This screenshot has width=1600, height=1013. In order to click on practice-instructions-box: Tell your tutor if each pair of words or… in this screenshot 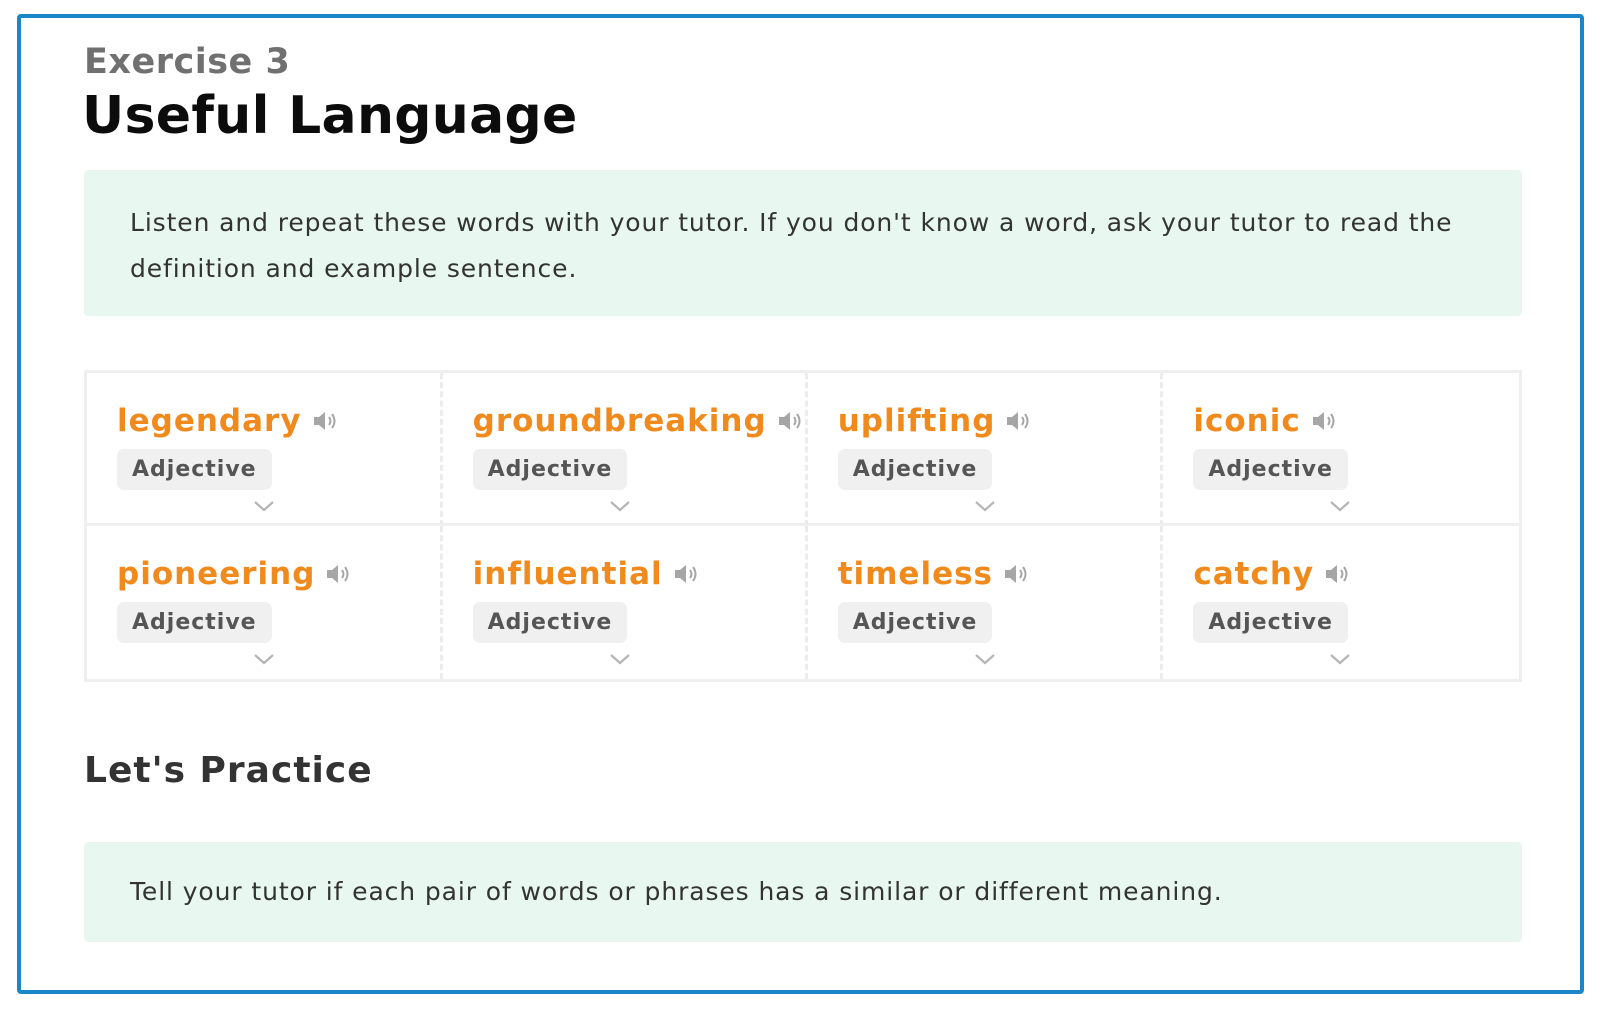, I will do `click(803, 892)`.